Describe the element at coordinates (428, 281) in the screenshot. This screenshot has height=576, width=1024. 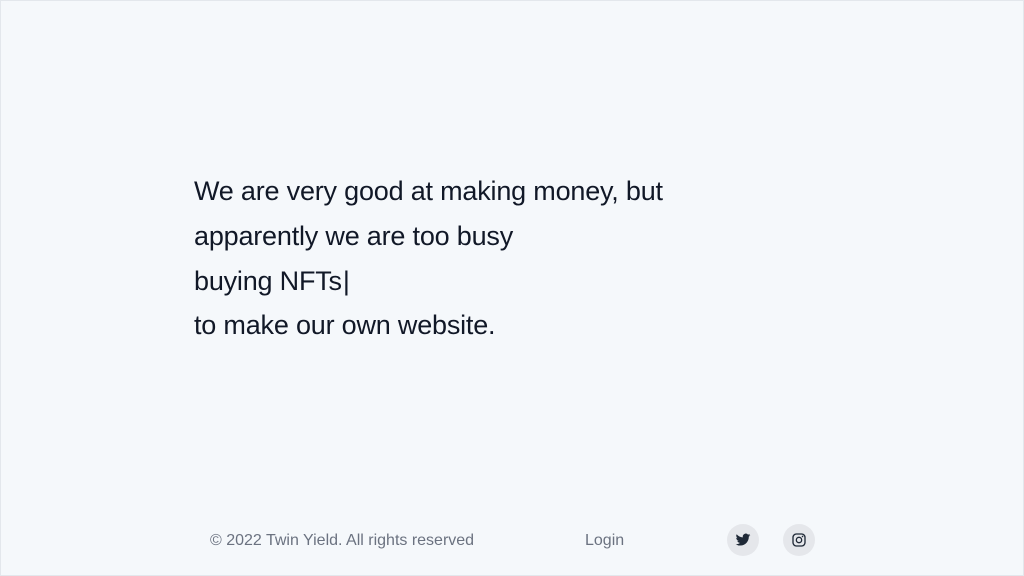
I see `hero-line-3: buying NFTs|` at that location.